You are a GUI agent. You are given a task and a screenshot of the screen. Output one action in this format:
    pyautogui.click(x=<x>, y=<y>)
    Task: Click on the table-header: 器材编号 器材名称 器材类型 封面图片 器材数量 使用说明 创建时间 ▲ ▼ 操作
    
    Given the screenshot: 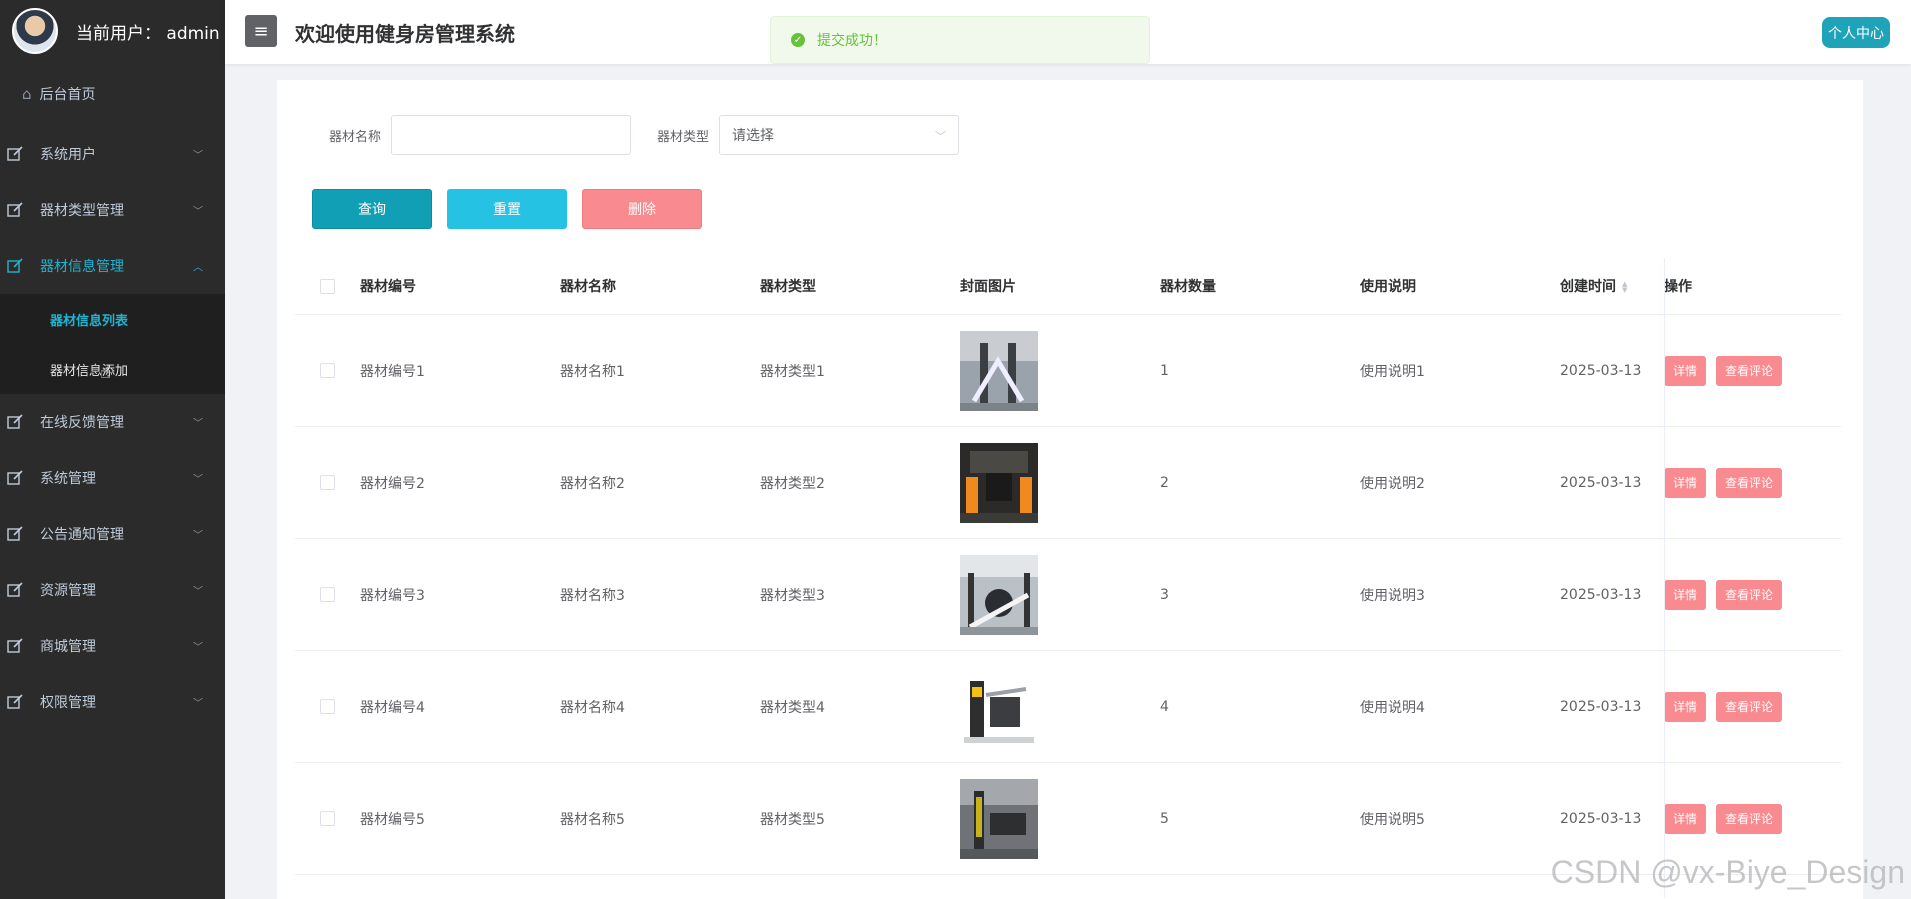 What is the action you would take?
    pyautogui.click(x=1068, y=286)
    